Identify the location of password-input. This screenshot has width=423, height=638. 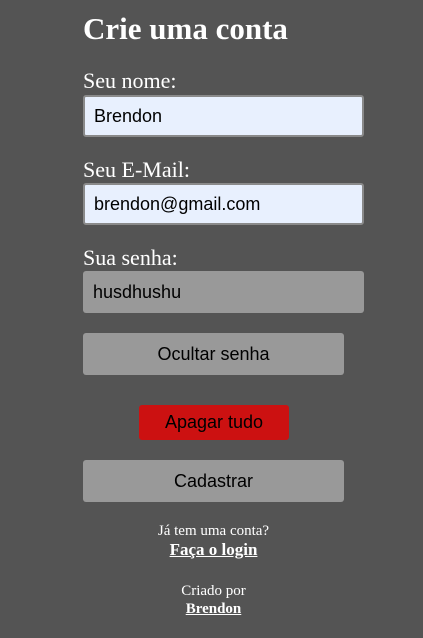
(223, 292).